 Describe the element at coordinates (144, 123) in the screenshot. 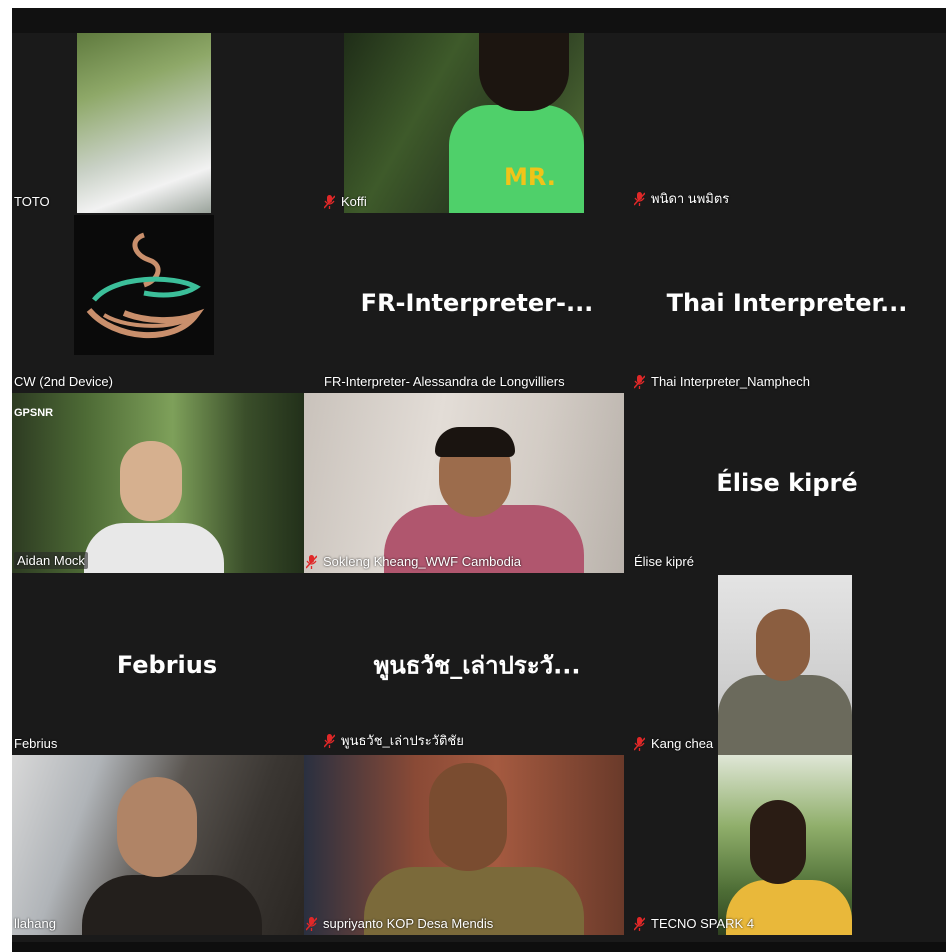

I see `video-feed-toto` at that location.